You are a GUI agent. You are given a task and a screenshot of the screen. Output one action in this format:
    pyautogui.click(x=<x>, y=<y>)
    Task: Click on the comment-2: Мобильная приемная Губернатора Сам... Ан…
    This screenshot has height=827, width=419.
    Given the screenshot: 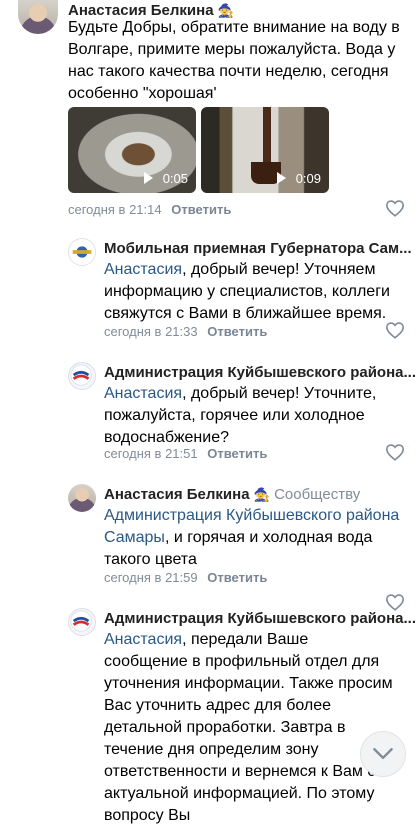 What is the action you would take?
    pyautogui.click(x=209, y=289)
    